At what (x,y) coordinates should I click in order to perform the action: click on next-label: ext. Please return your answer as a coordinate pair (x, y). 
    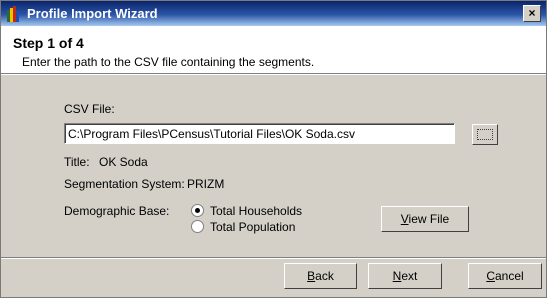
    Looking at the image, I should click on (409, 276).